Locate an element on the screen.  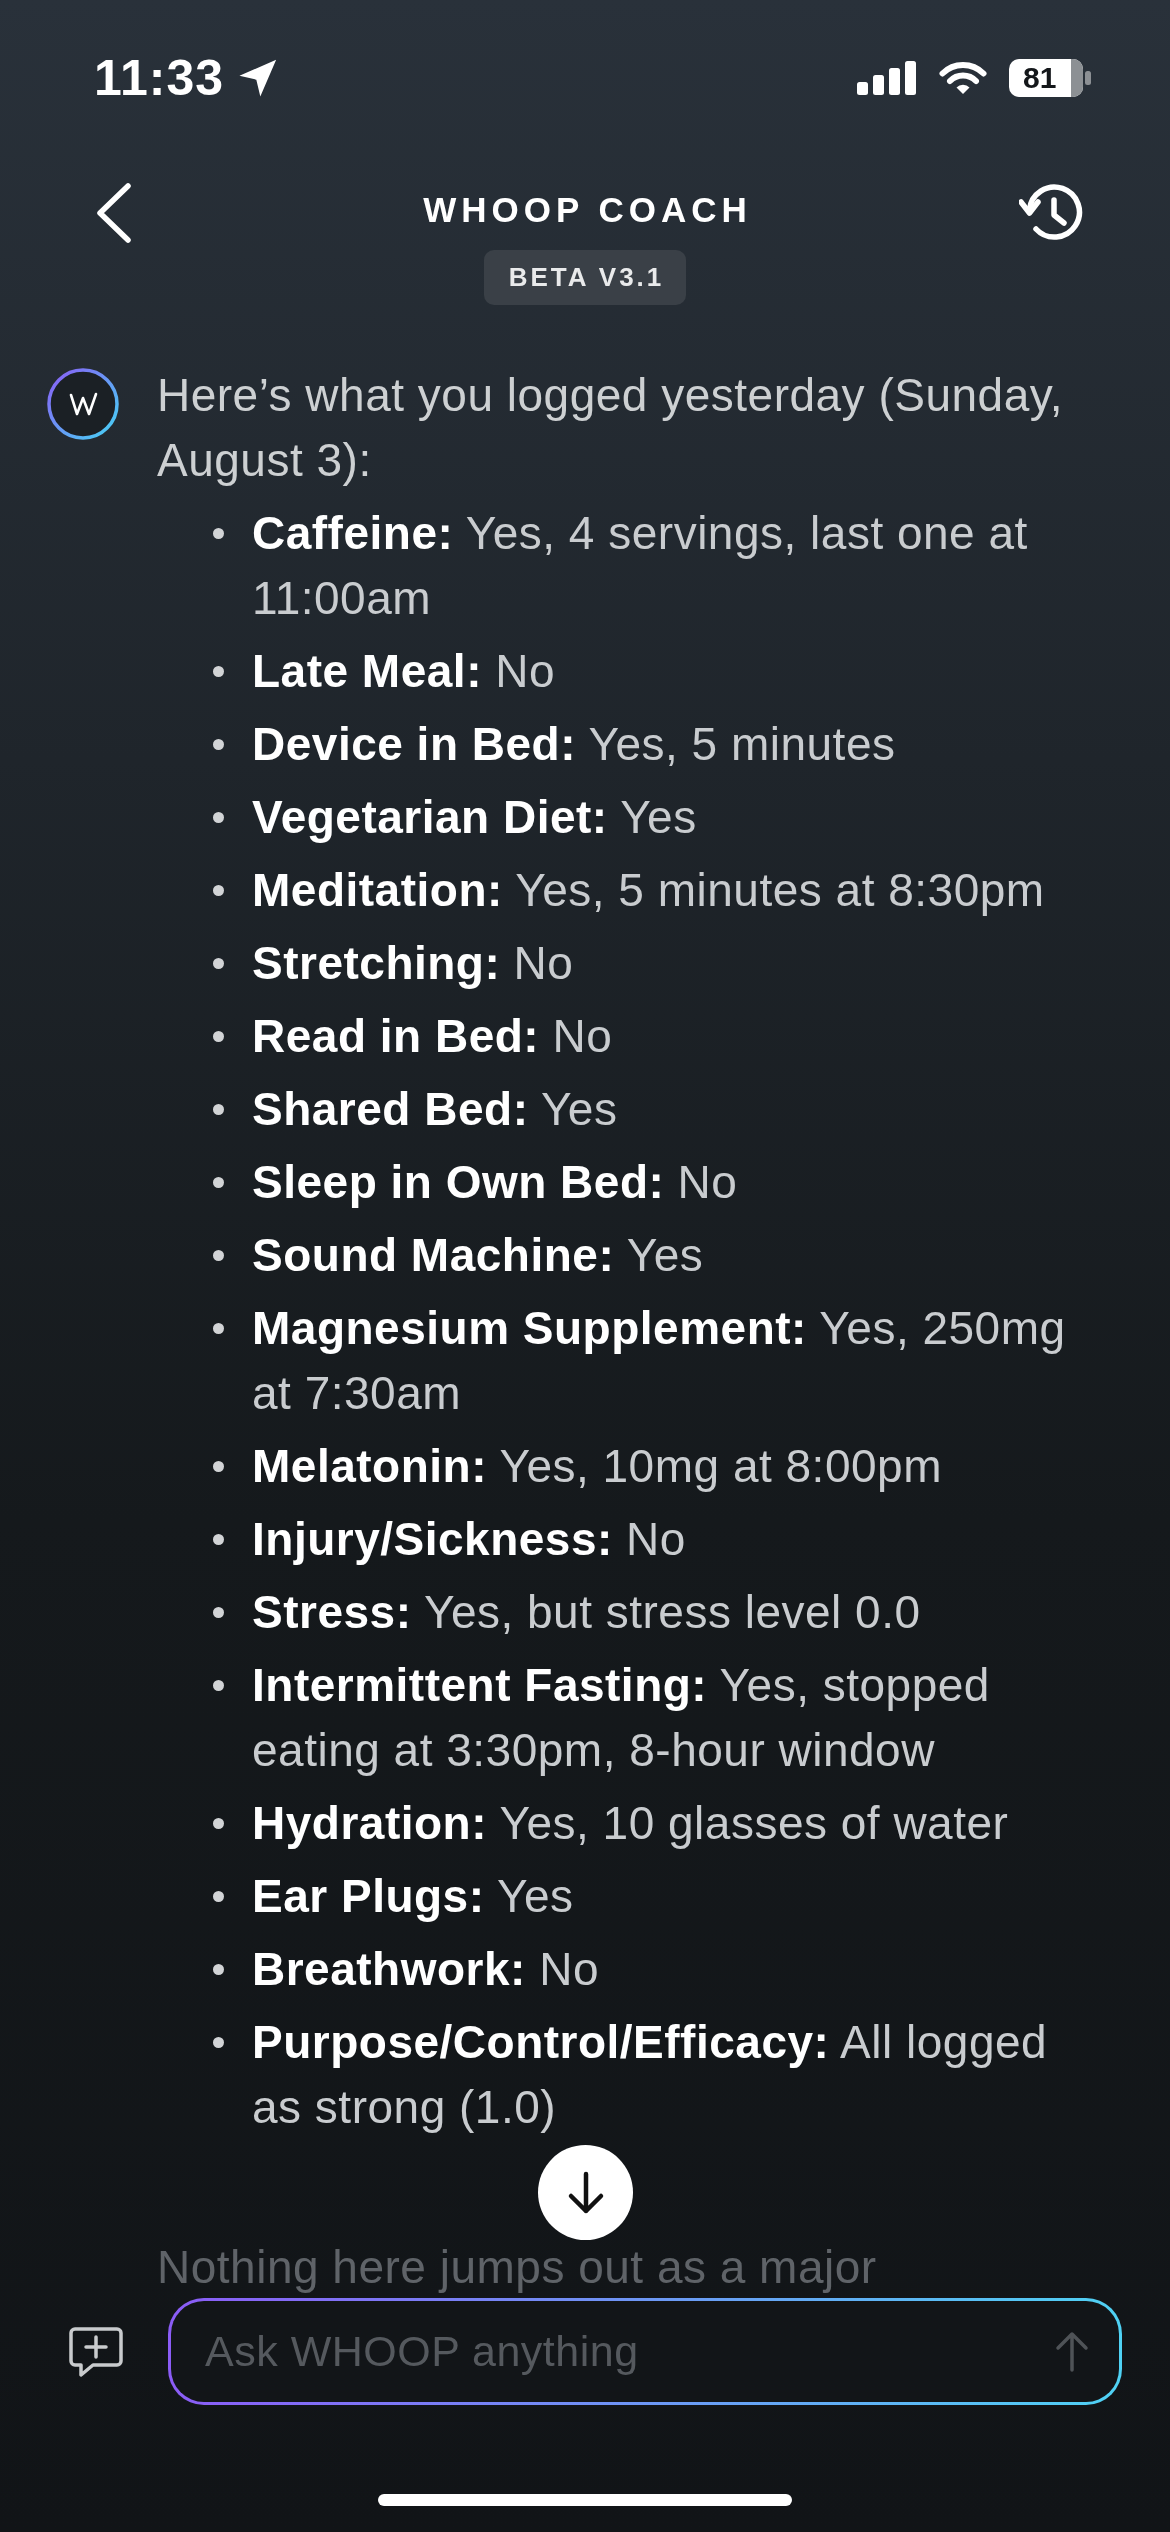
wifi-icon is located at coordinates (963, 78).